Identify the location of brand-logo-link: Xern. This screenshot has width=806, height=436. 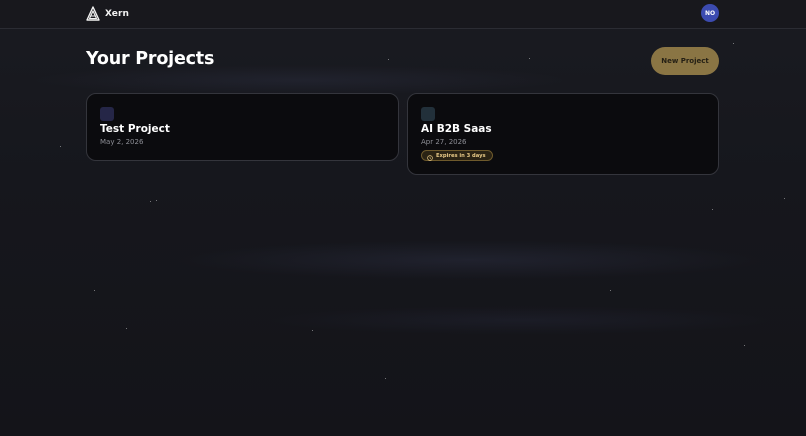
(107, 14).